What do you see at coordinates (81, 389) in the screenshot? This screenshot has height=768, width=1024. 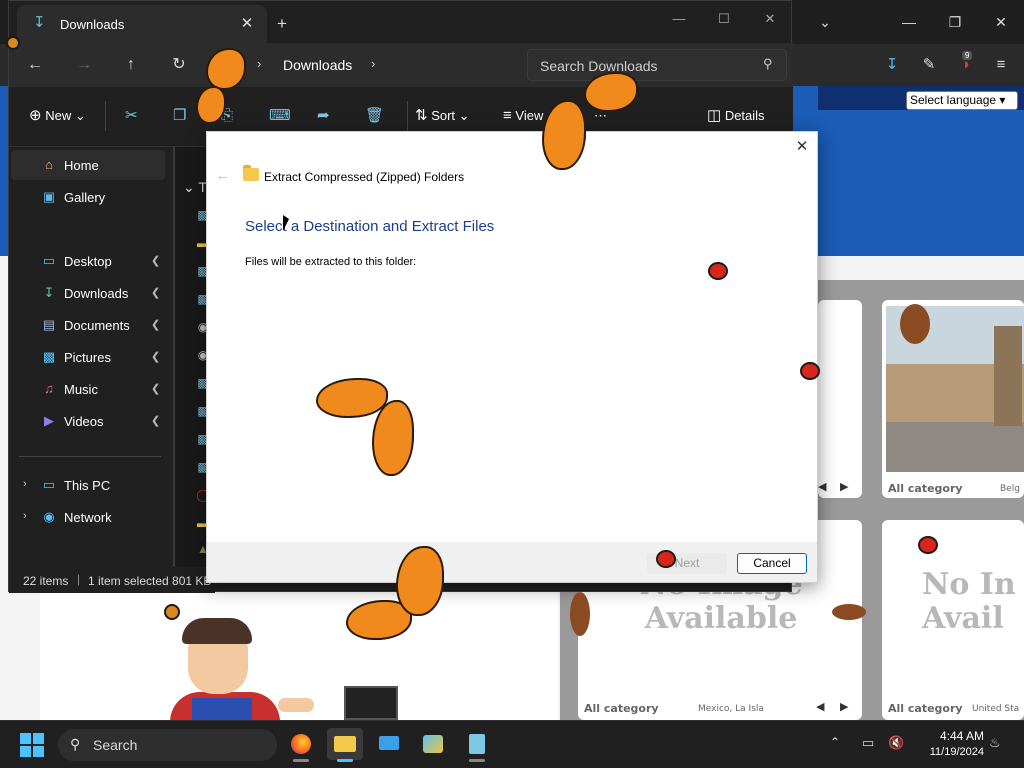 I see `sidebar-item-label: Music` at bounding box center [81, 389].